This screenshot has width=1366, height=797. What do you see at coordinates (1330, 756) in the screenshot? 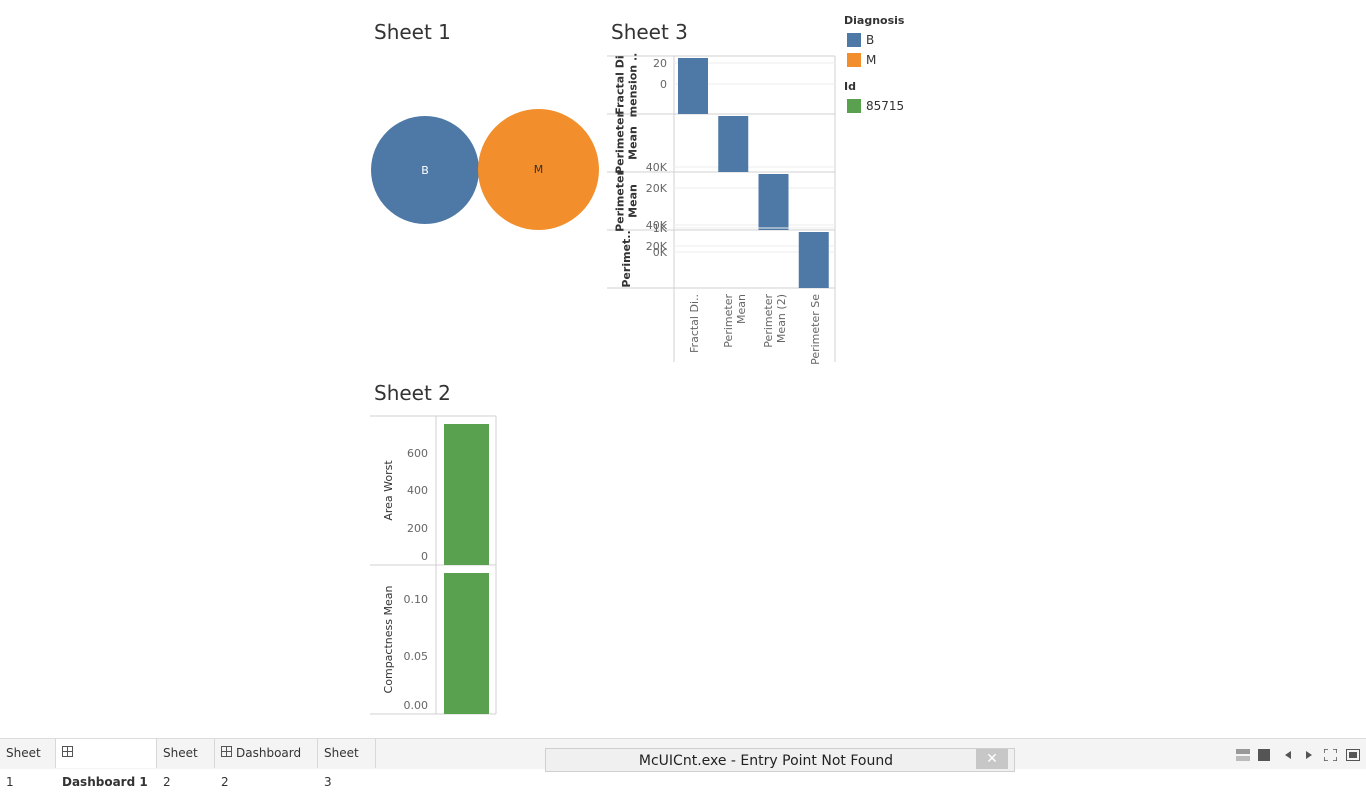
I see `fullscreen-icon` at bounding box center [1330, 756].